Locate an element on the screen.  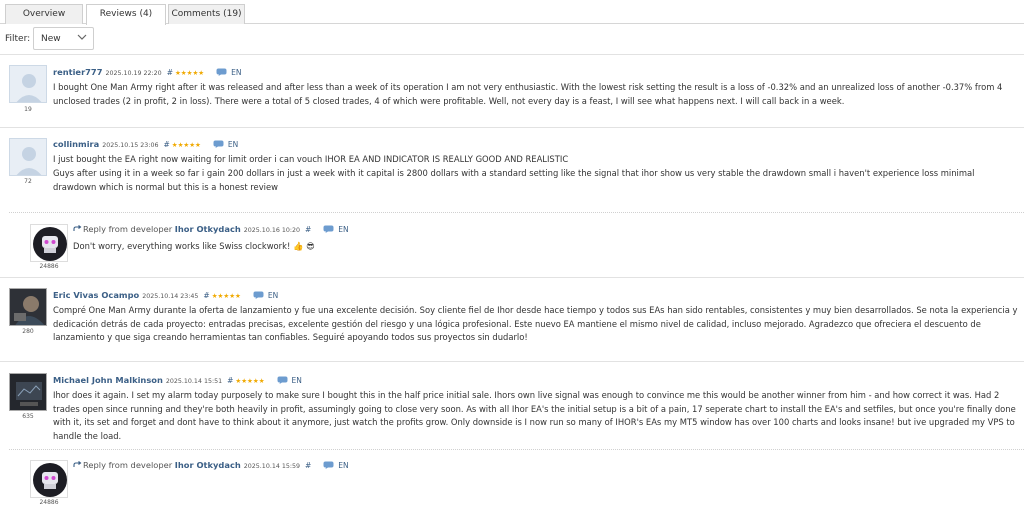
review-header: rentier777 2025.10.19 22:20 # ★★★★★ EN is located at coordinates (147, 72).